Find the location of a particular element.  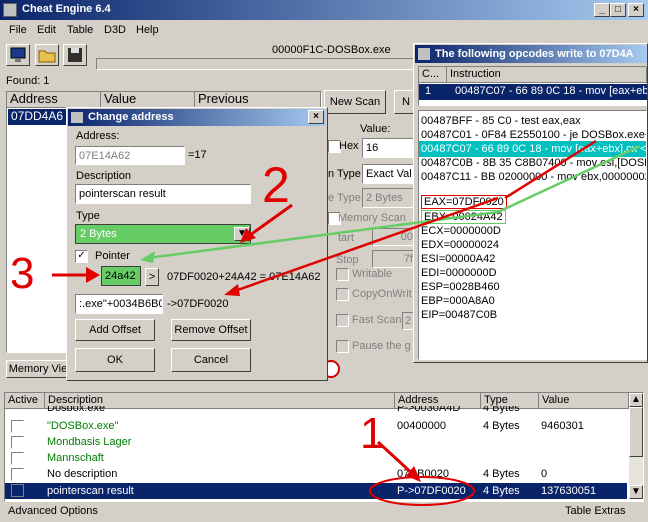

annotation-3: 3 is located at coordinates (22, 273).